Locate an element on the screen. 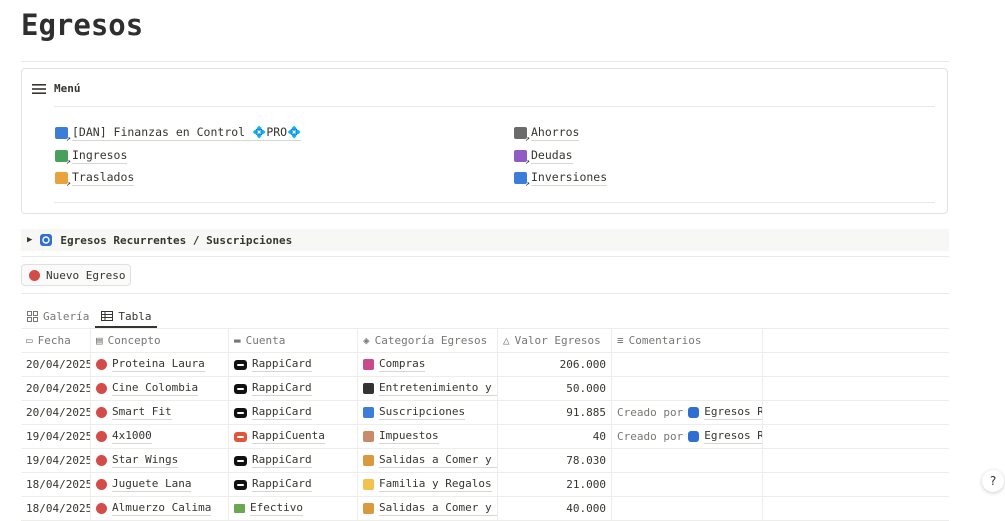 Image resolution: width=1005 pixels, height=521 pixels. cell-valor: 206.000 is located at coordinates (555, 364).